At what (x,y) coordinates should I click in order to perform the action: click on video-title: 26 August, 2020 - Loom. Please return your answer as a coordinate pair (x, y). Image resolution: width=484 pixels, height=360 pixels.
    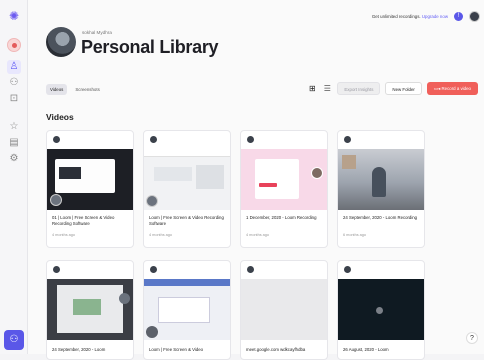
    Looking at the image, I should click on (382, 350).